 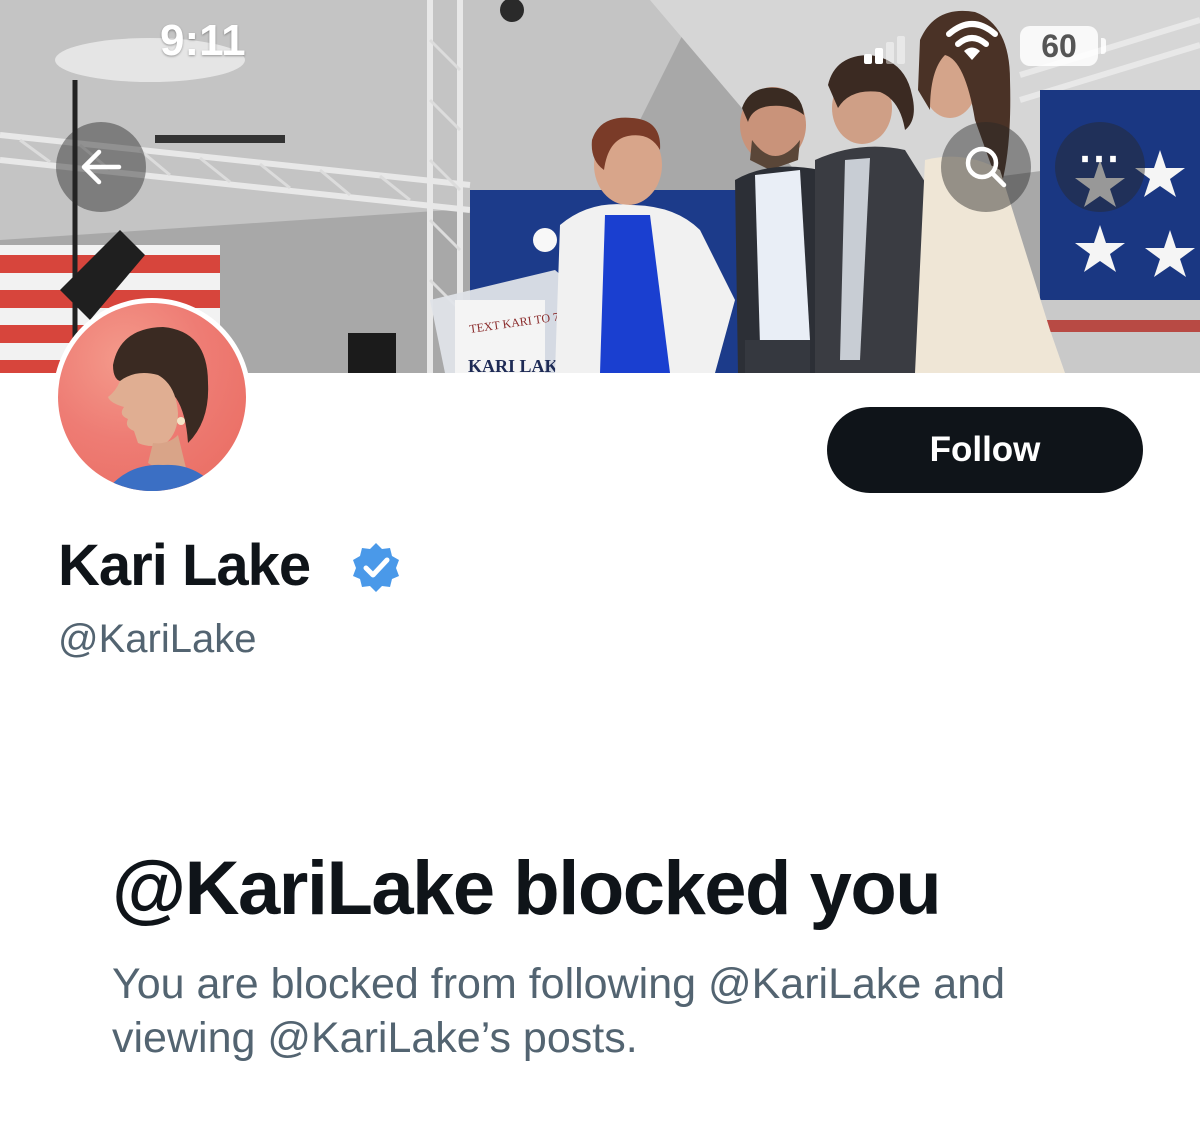 I want to click on follow-button: Follow, so click(x=985, y=450).